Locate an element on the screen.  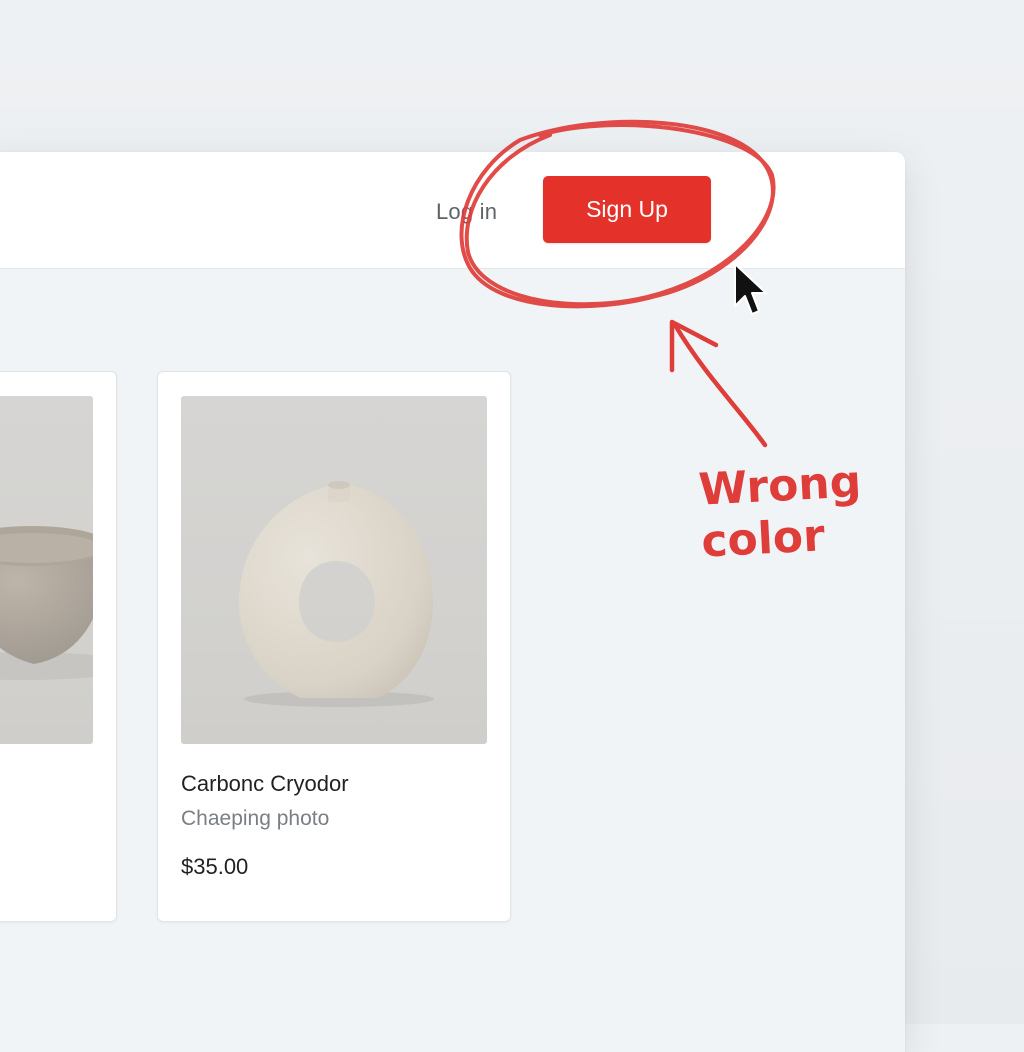
top-nav: Log in Sign Up is located at coordinates (452, 210).